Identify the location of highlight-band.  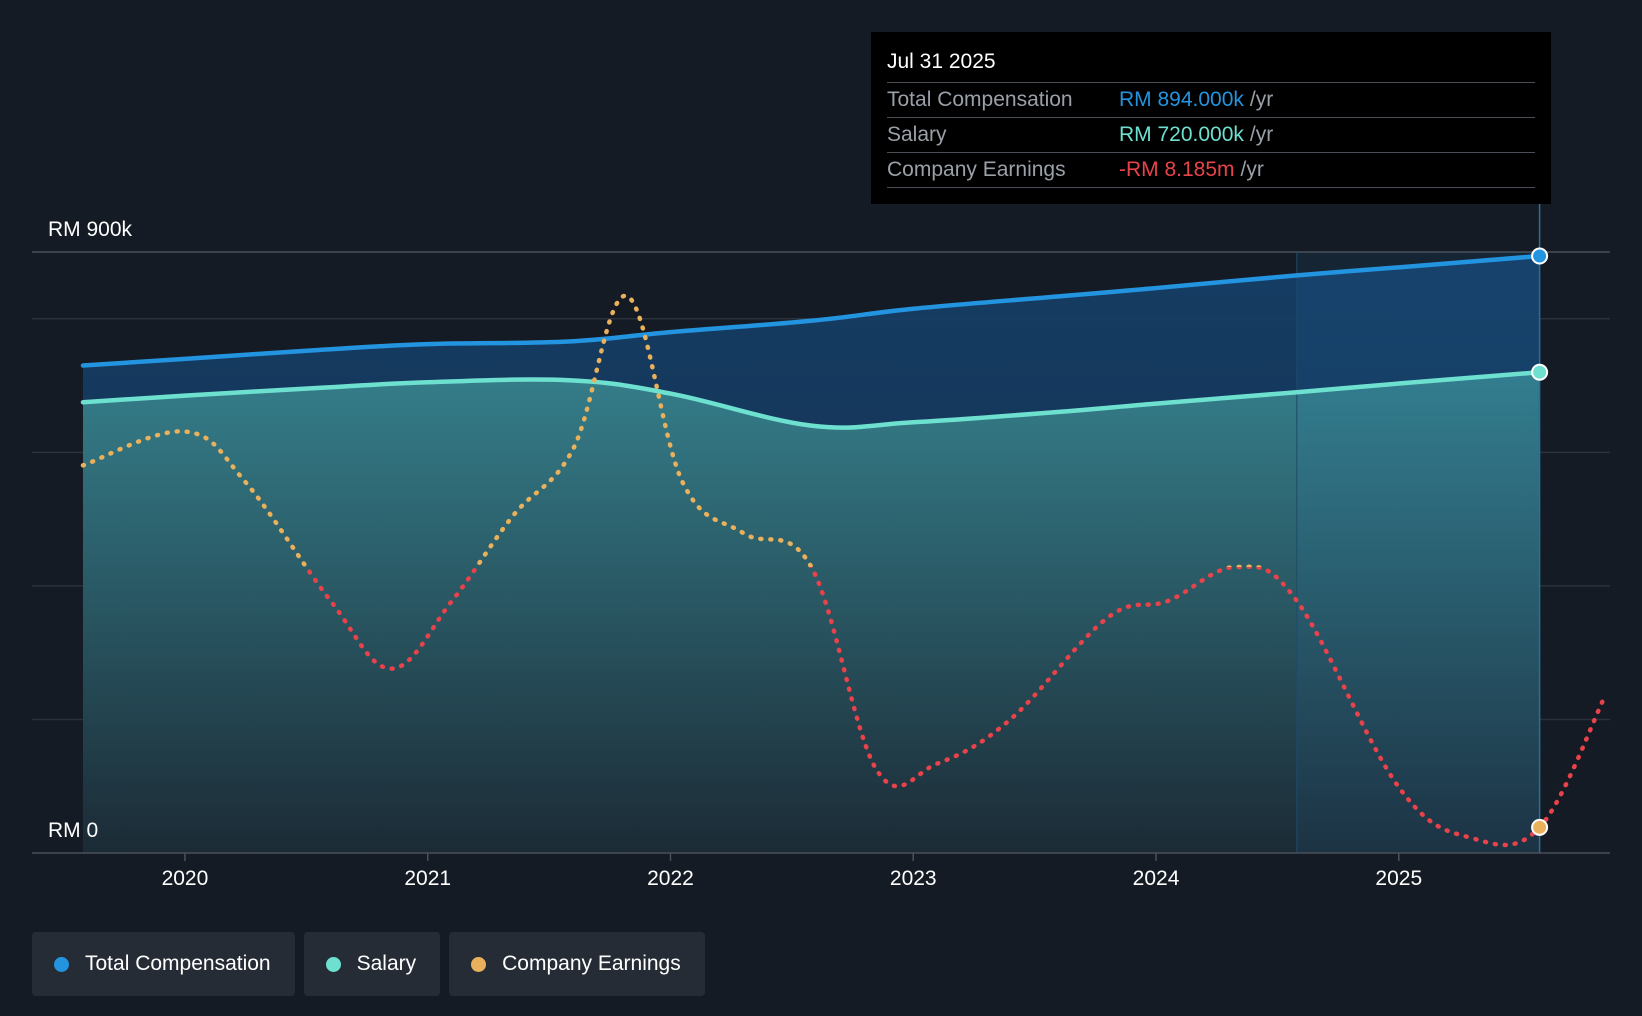
(1418, 528).